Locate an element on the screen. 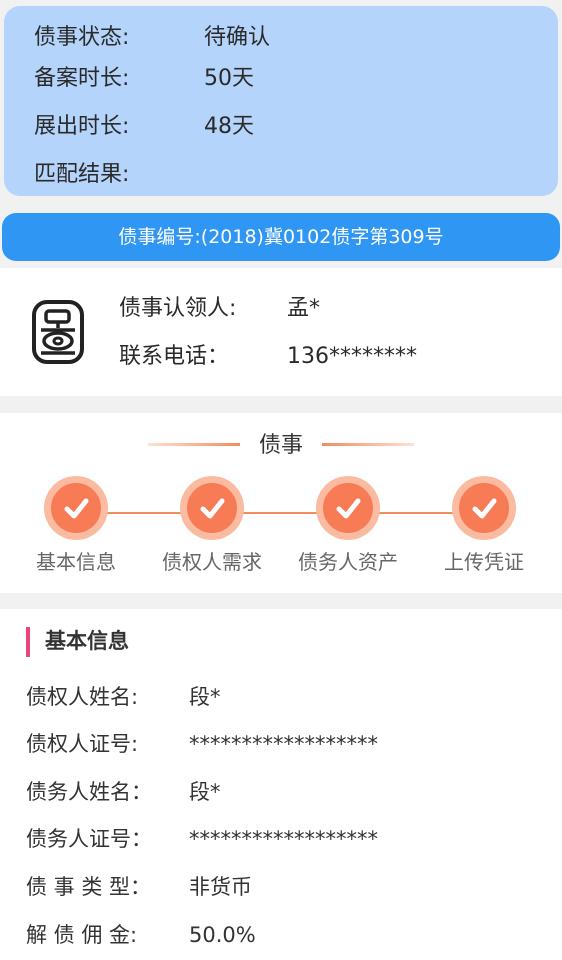 The height and width of the screenshot is (960, 562). status-value: 48天 is located at coordinates (229, 126).